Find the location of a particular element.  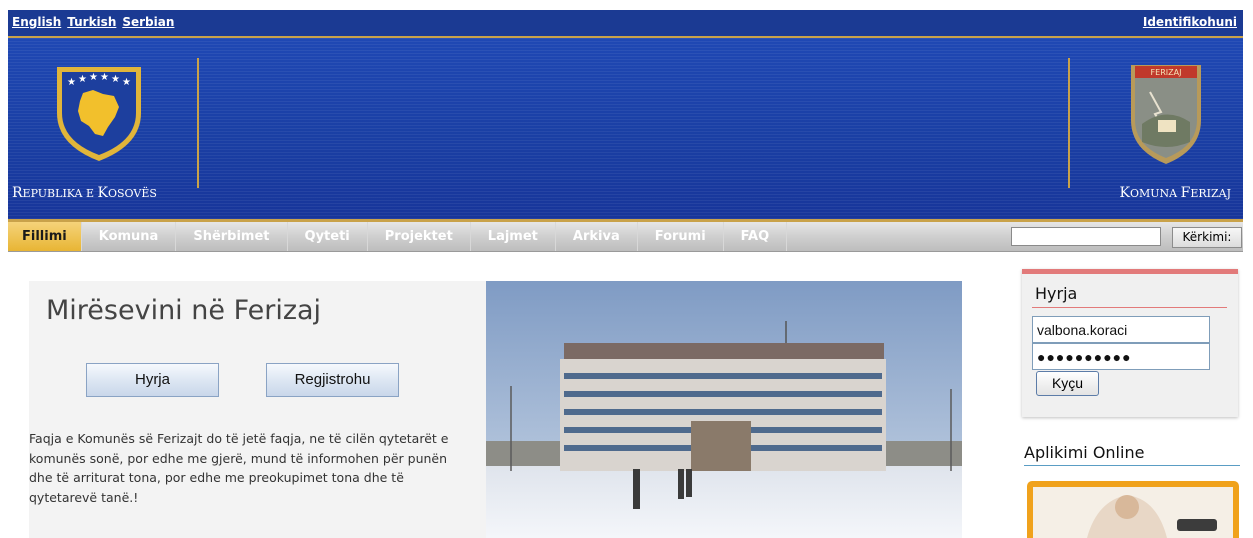

search-button: Kërkimi: is located at coordinates (1207, 237).